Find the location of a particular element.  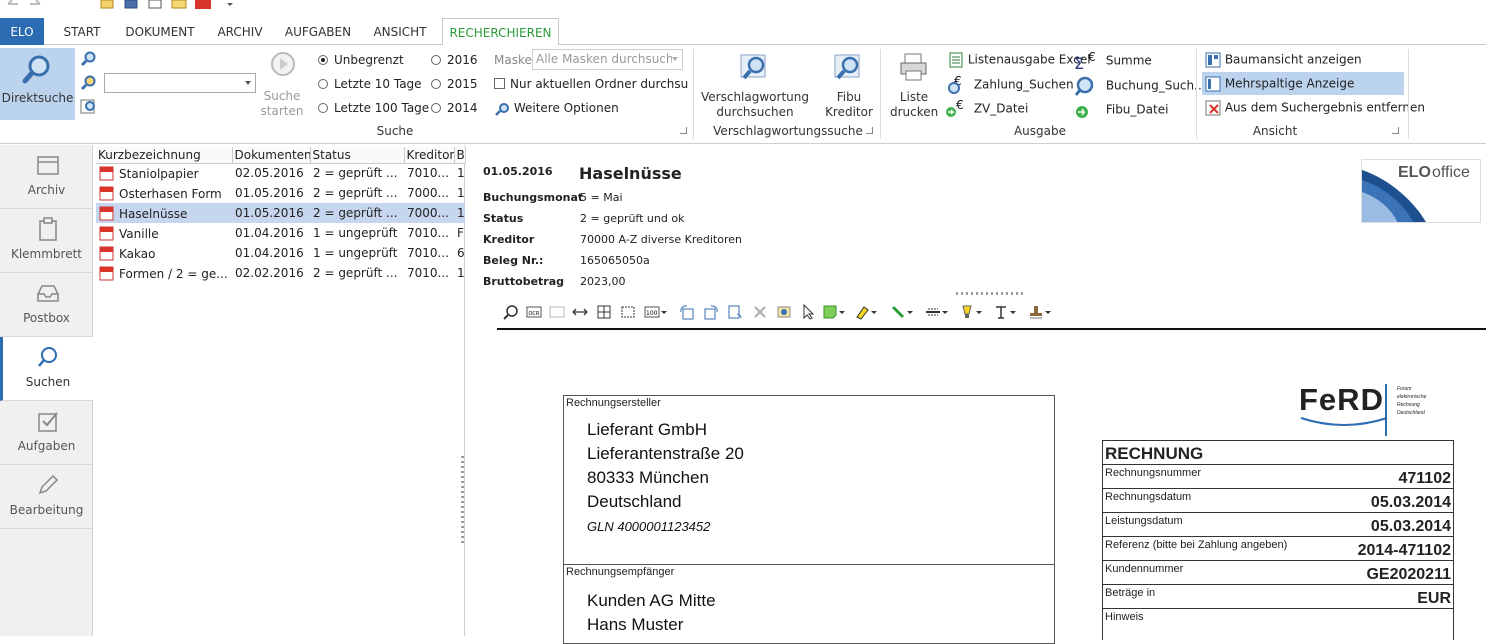

tab-ansicht: ANSICHT is located at coordinates (400, 31).